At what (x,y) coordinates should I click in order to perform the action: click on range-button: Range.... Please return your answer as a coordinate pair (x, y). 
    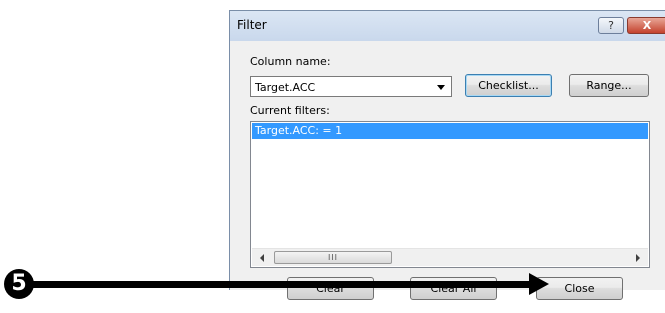
    Looking at the image, I should click on (609, 85).